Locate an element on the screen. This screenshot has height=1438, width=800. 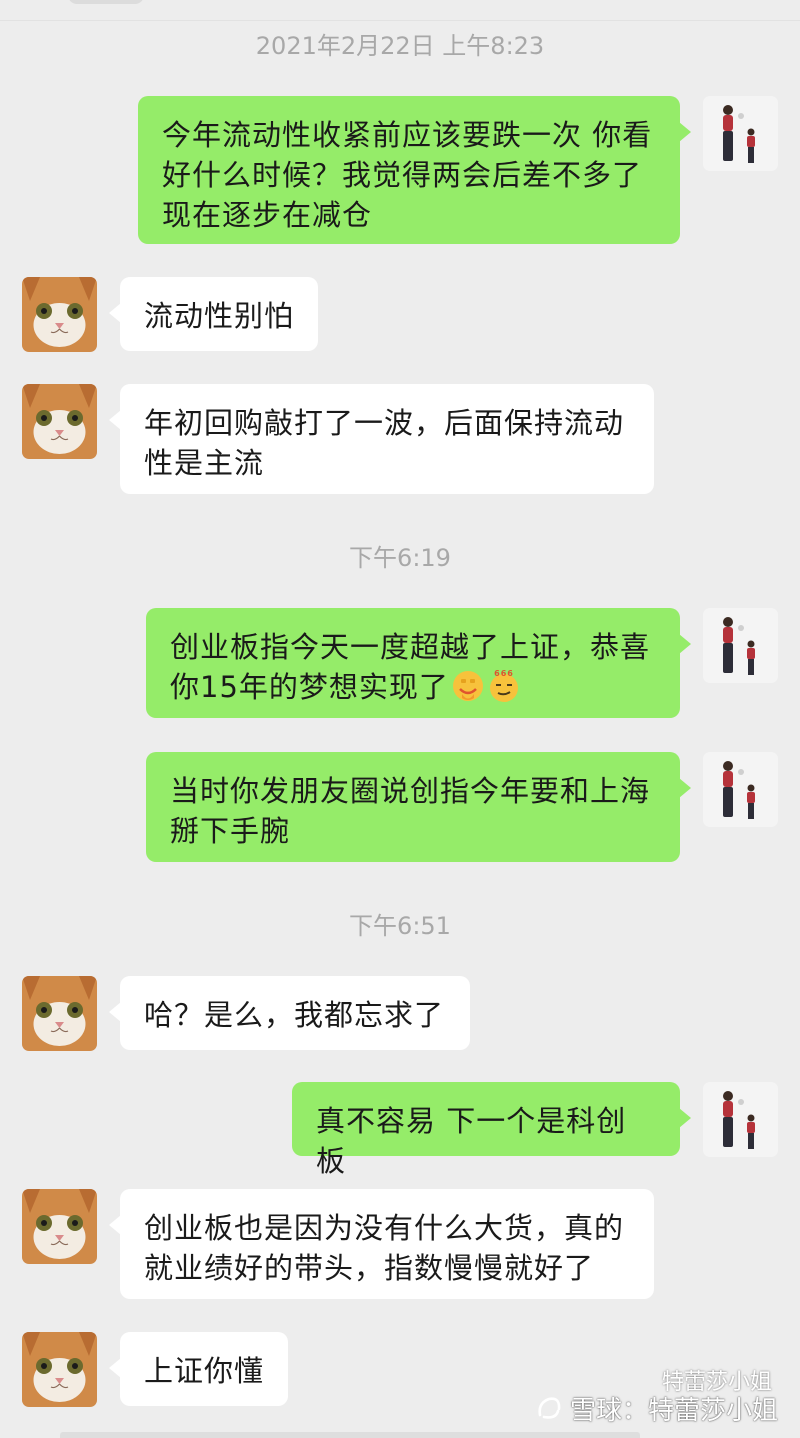
message-bubble-incoming: 创业板也是因为没有什么大货，真的就业绩好的带头，指数慢慢就好了 is located at coordinates (381, 1244).